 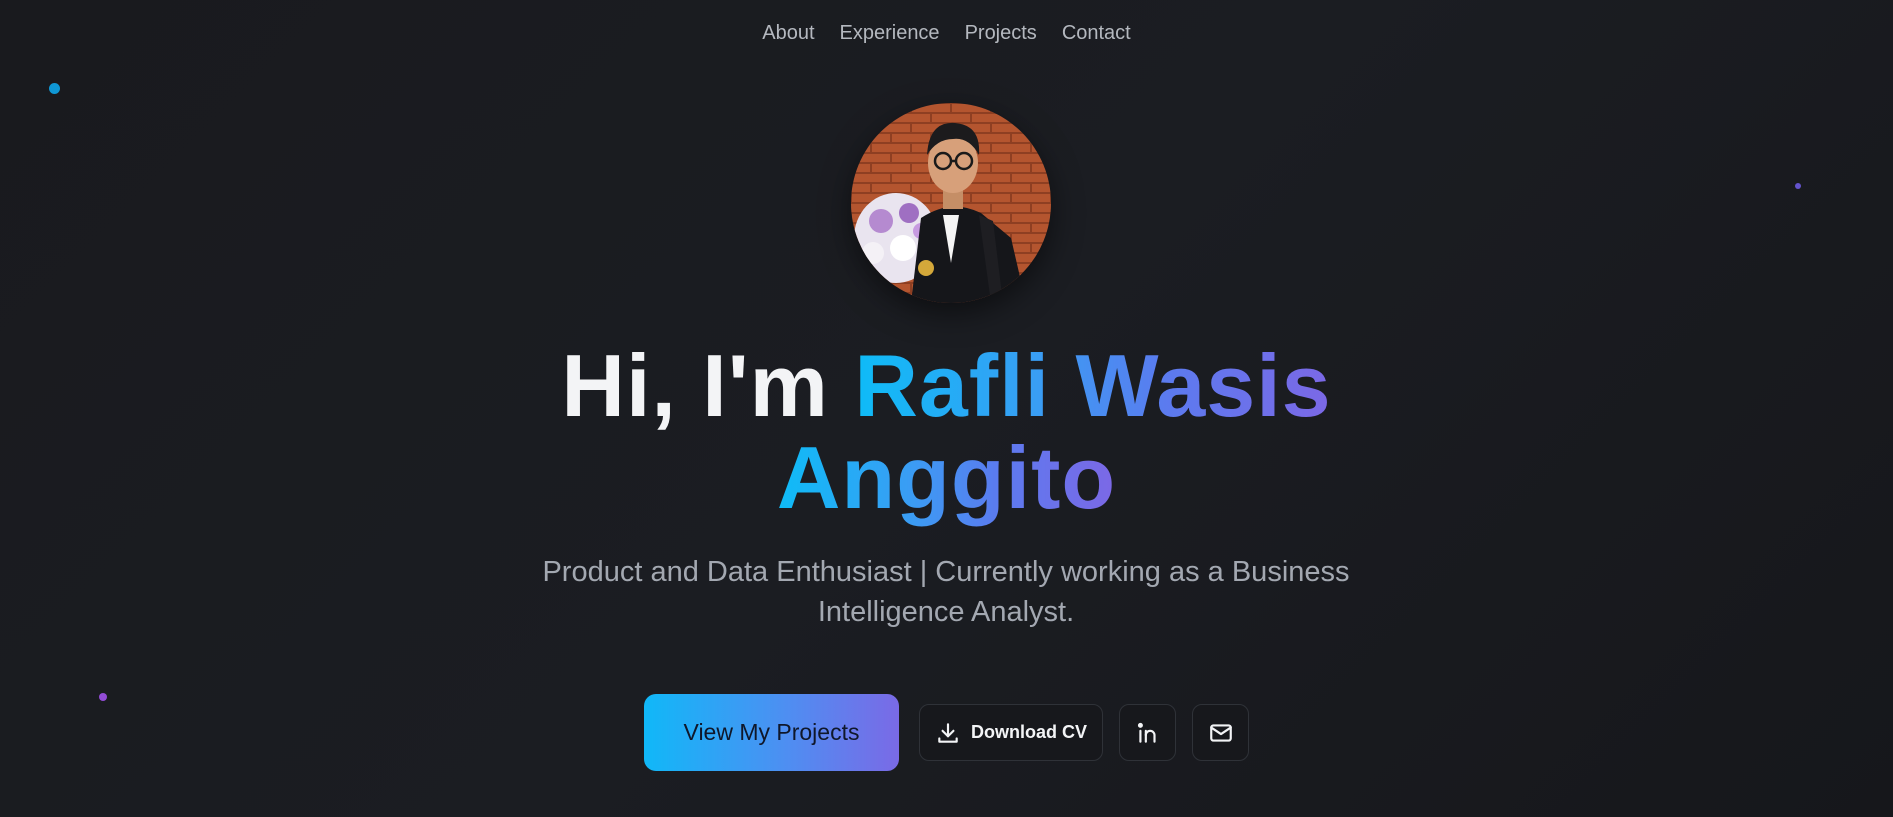 What do you see at coordinates (890, 33) in the screenshot?
I see `nav-experience: Experience` at bounding box center [890, 33].